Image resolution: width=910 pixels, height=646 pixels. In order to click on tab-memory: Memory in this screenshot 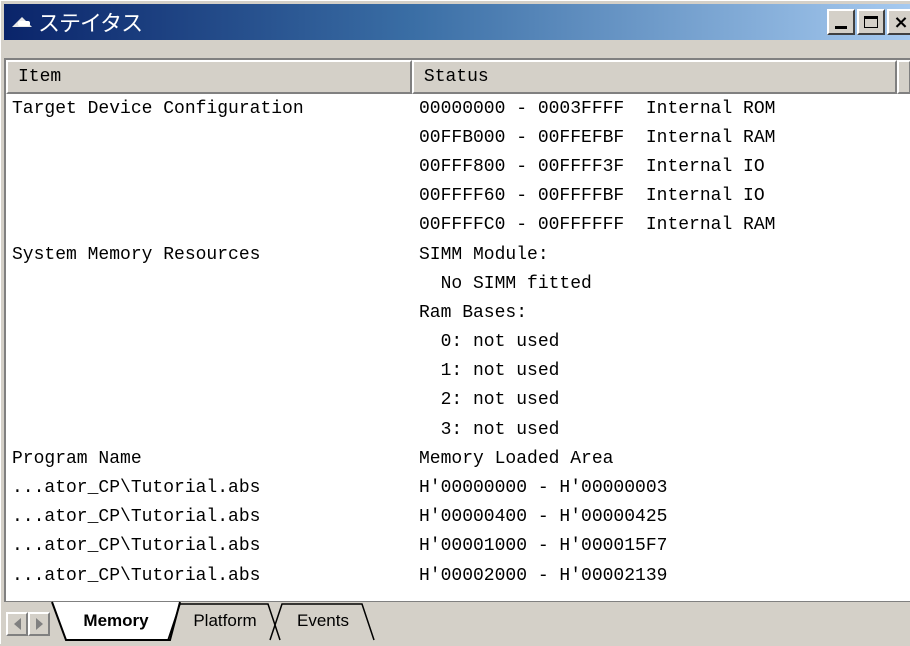, I will do `click(116, 621)`.